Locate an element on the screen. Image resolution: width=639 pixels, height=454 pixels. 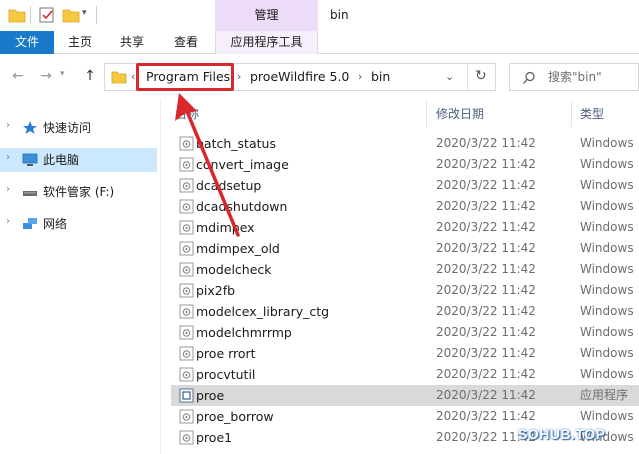
annotation-arrow is located at coordinates (207, 165).